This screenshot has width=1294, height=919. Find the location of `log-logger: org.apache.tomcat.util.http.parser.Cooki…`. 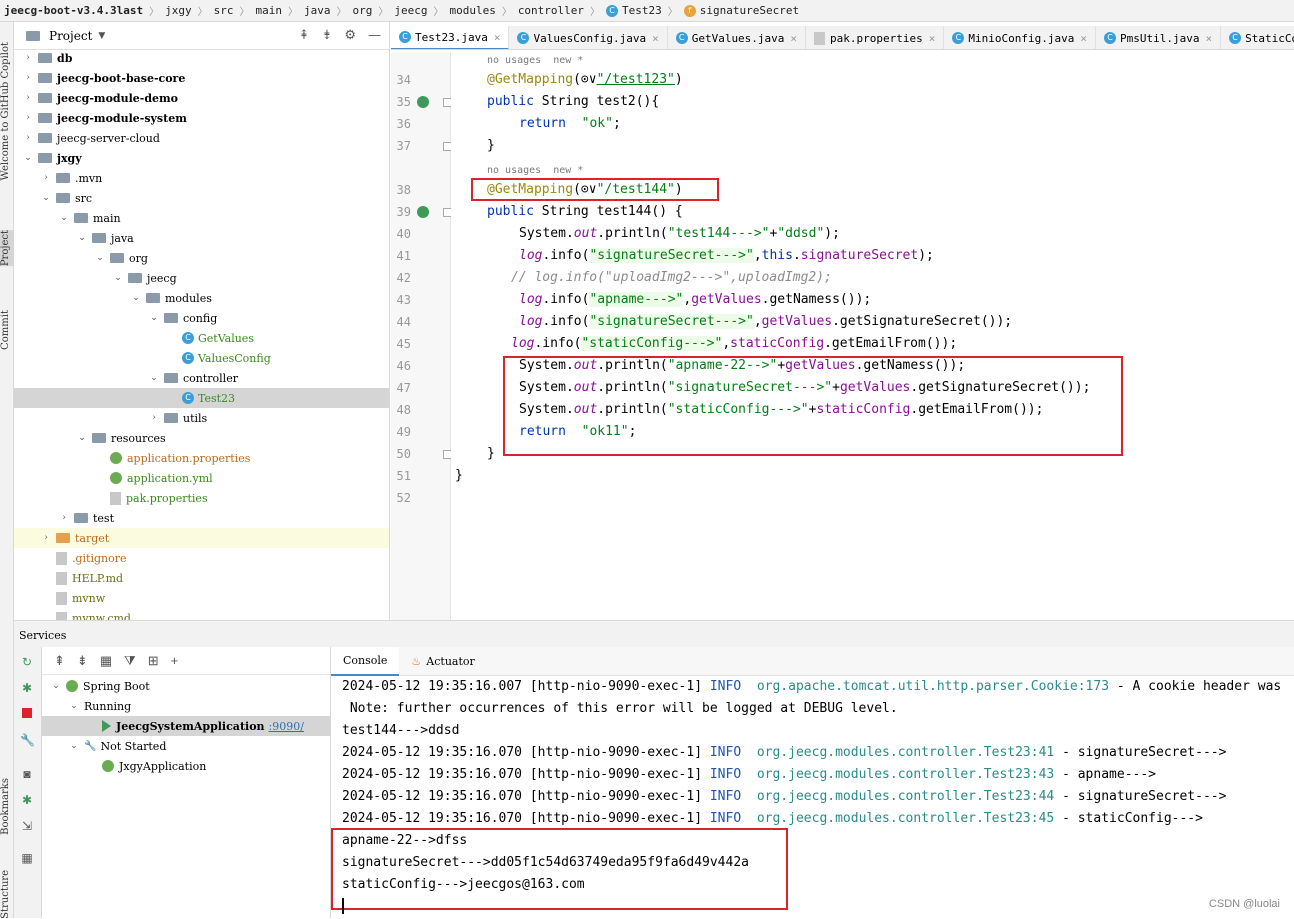

log-logger: org.apache.tomcat.util.http.parser.Cooki… is located at coordinates (925, 686).